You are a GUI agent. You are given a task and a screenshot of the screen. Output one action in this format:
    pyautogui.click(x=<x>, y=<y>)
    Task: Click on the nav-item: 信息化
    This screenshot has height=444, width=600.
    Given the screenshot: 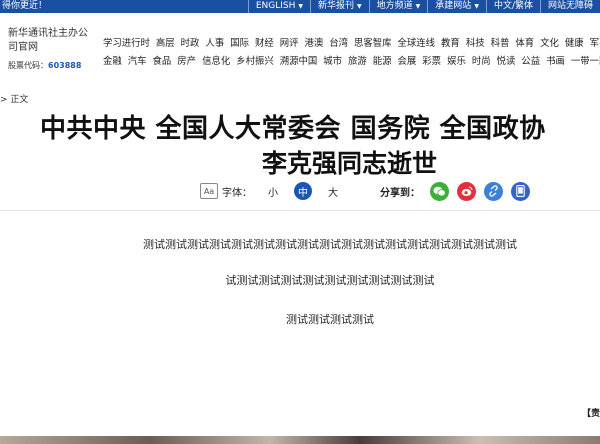 What is the action you would take?
    pyautogui.click(x=216, y=61)
    